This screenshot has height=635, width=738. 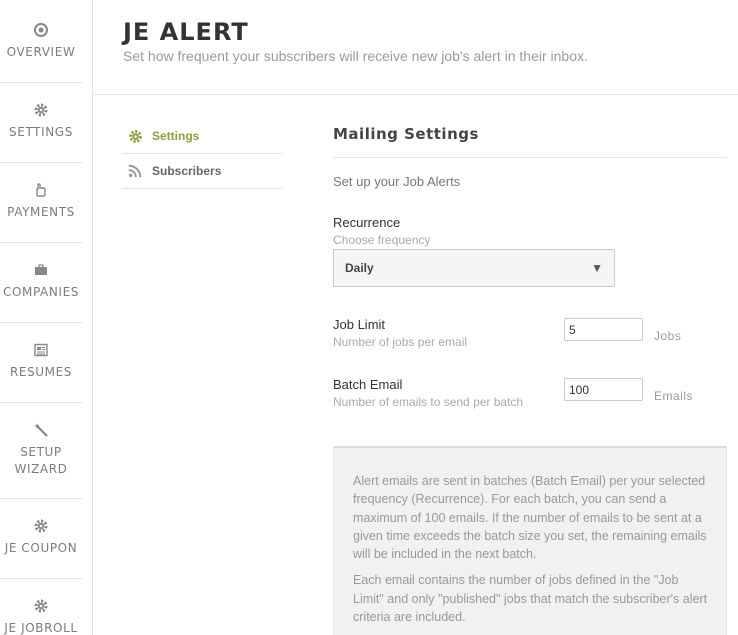 What do you see at coordinates (474, 268) in the screenshot?
I see `recurrence-select: Daily ▼` at bounding box center [474, 268].